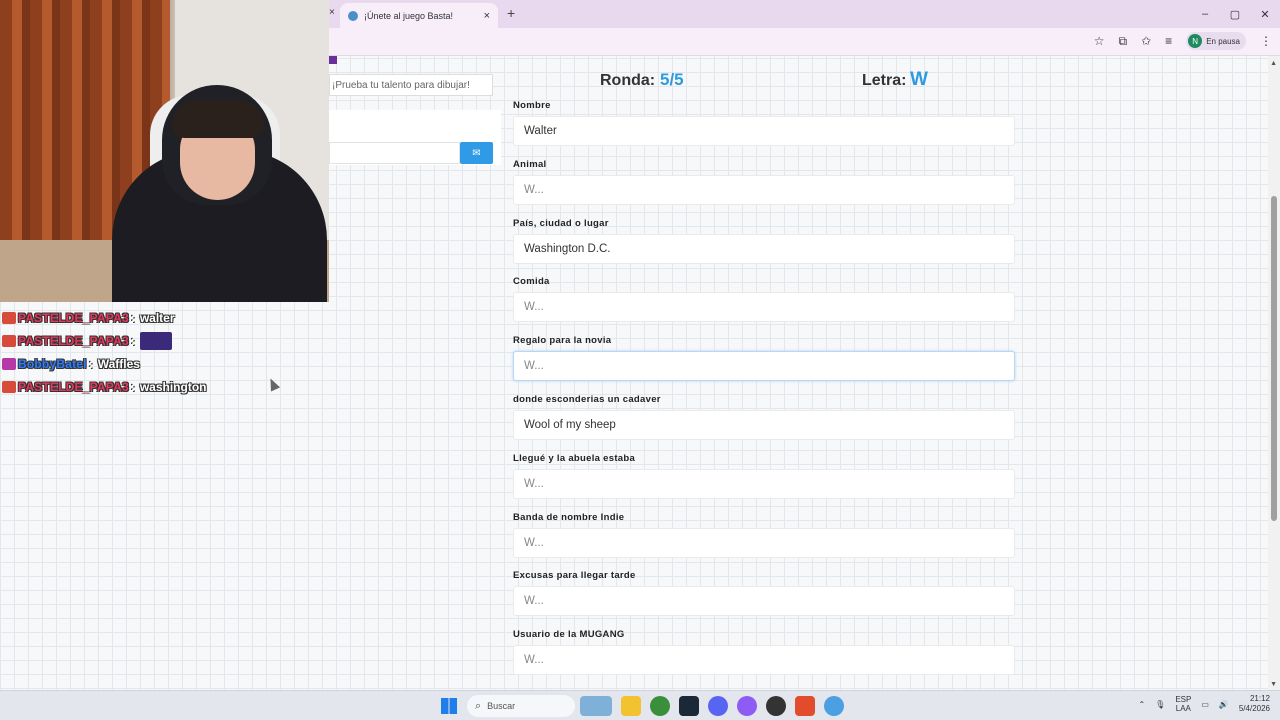 This screenshot has width=1280, height=720. I want to click on taskbar-search: ⌕ Buscar, so click(521, 706).